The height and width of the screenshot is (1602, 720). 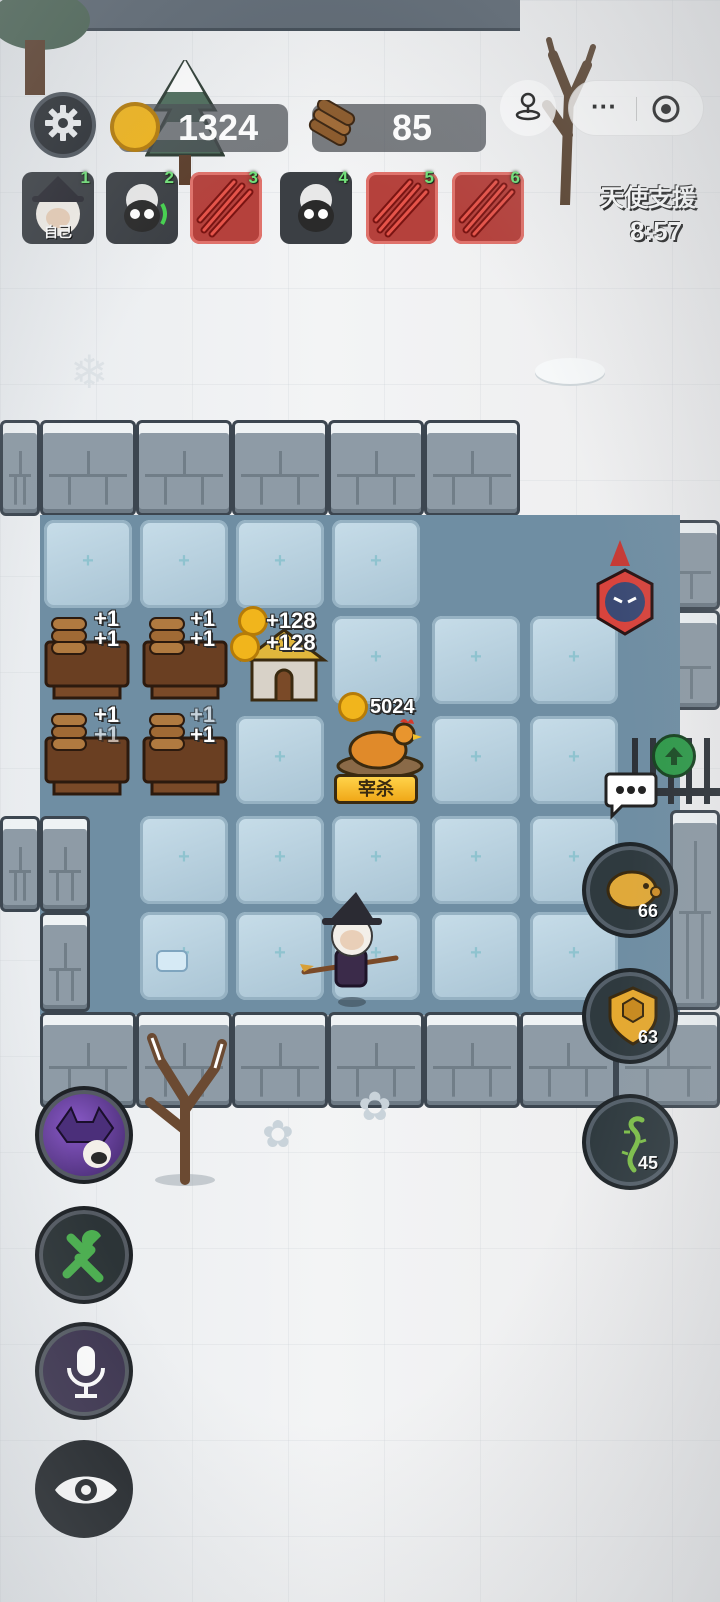 I want to click on player-witch-sheep, so click(x=355, y=950).